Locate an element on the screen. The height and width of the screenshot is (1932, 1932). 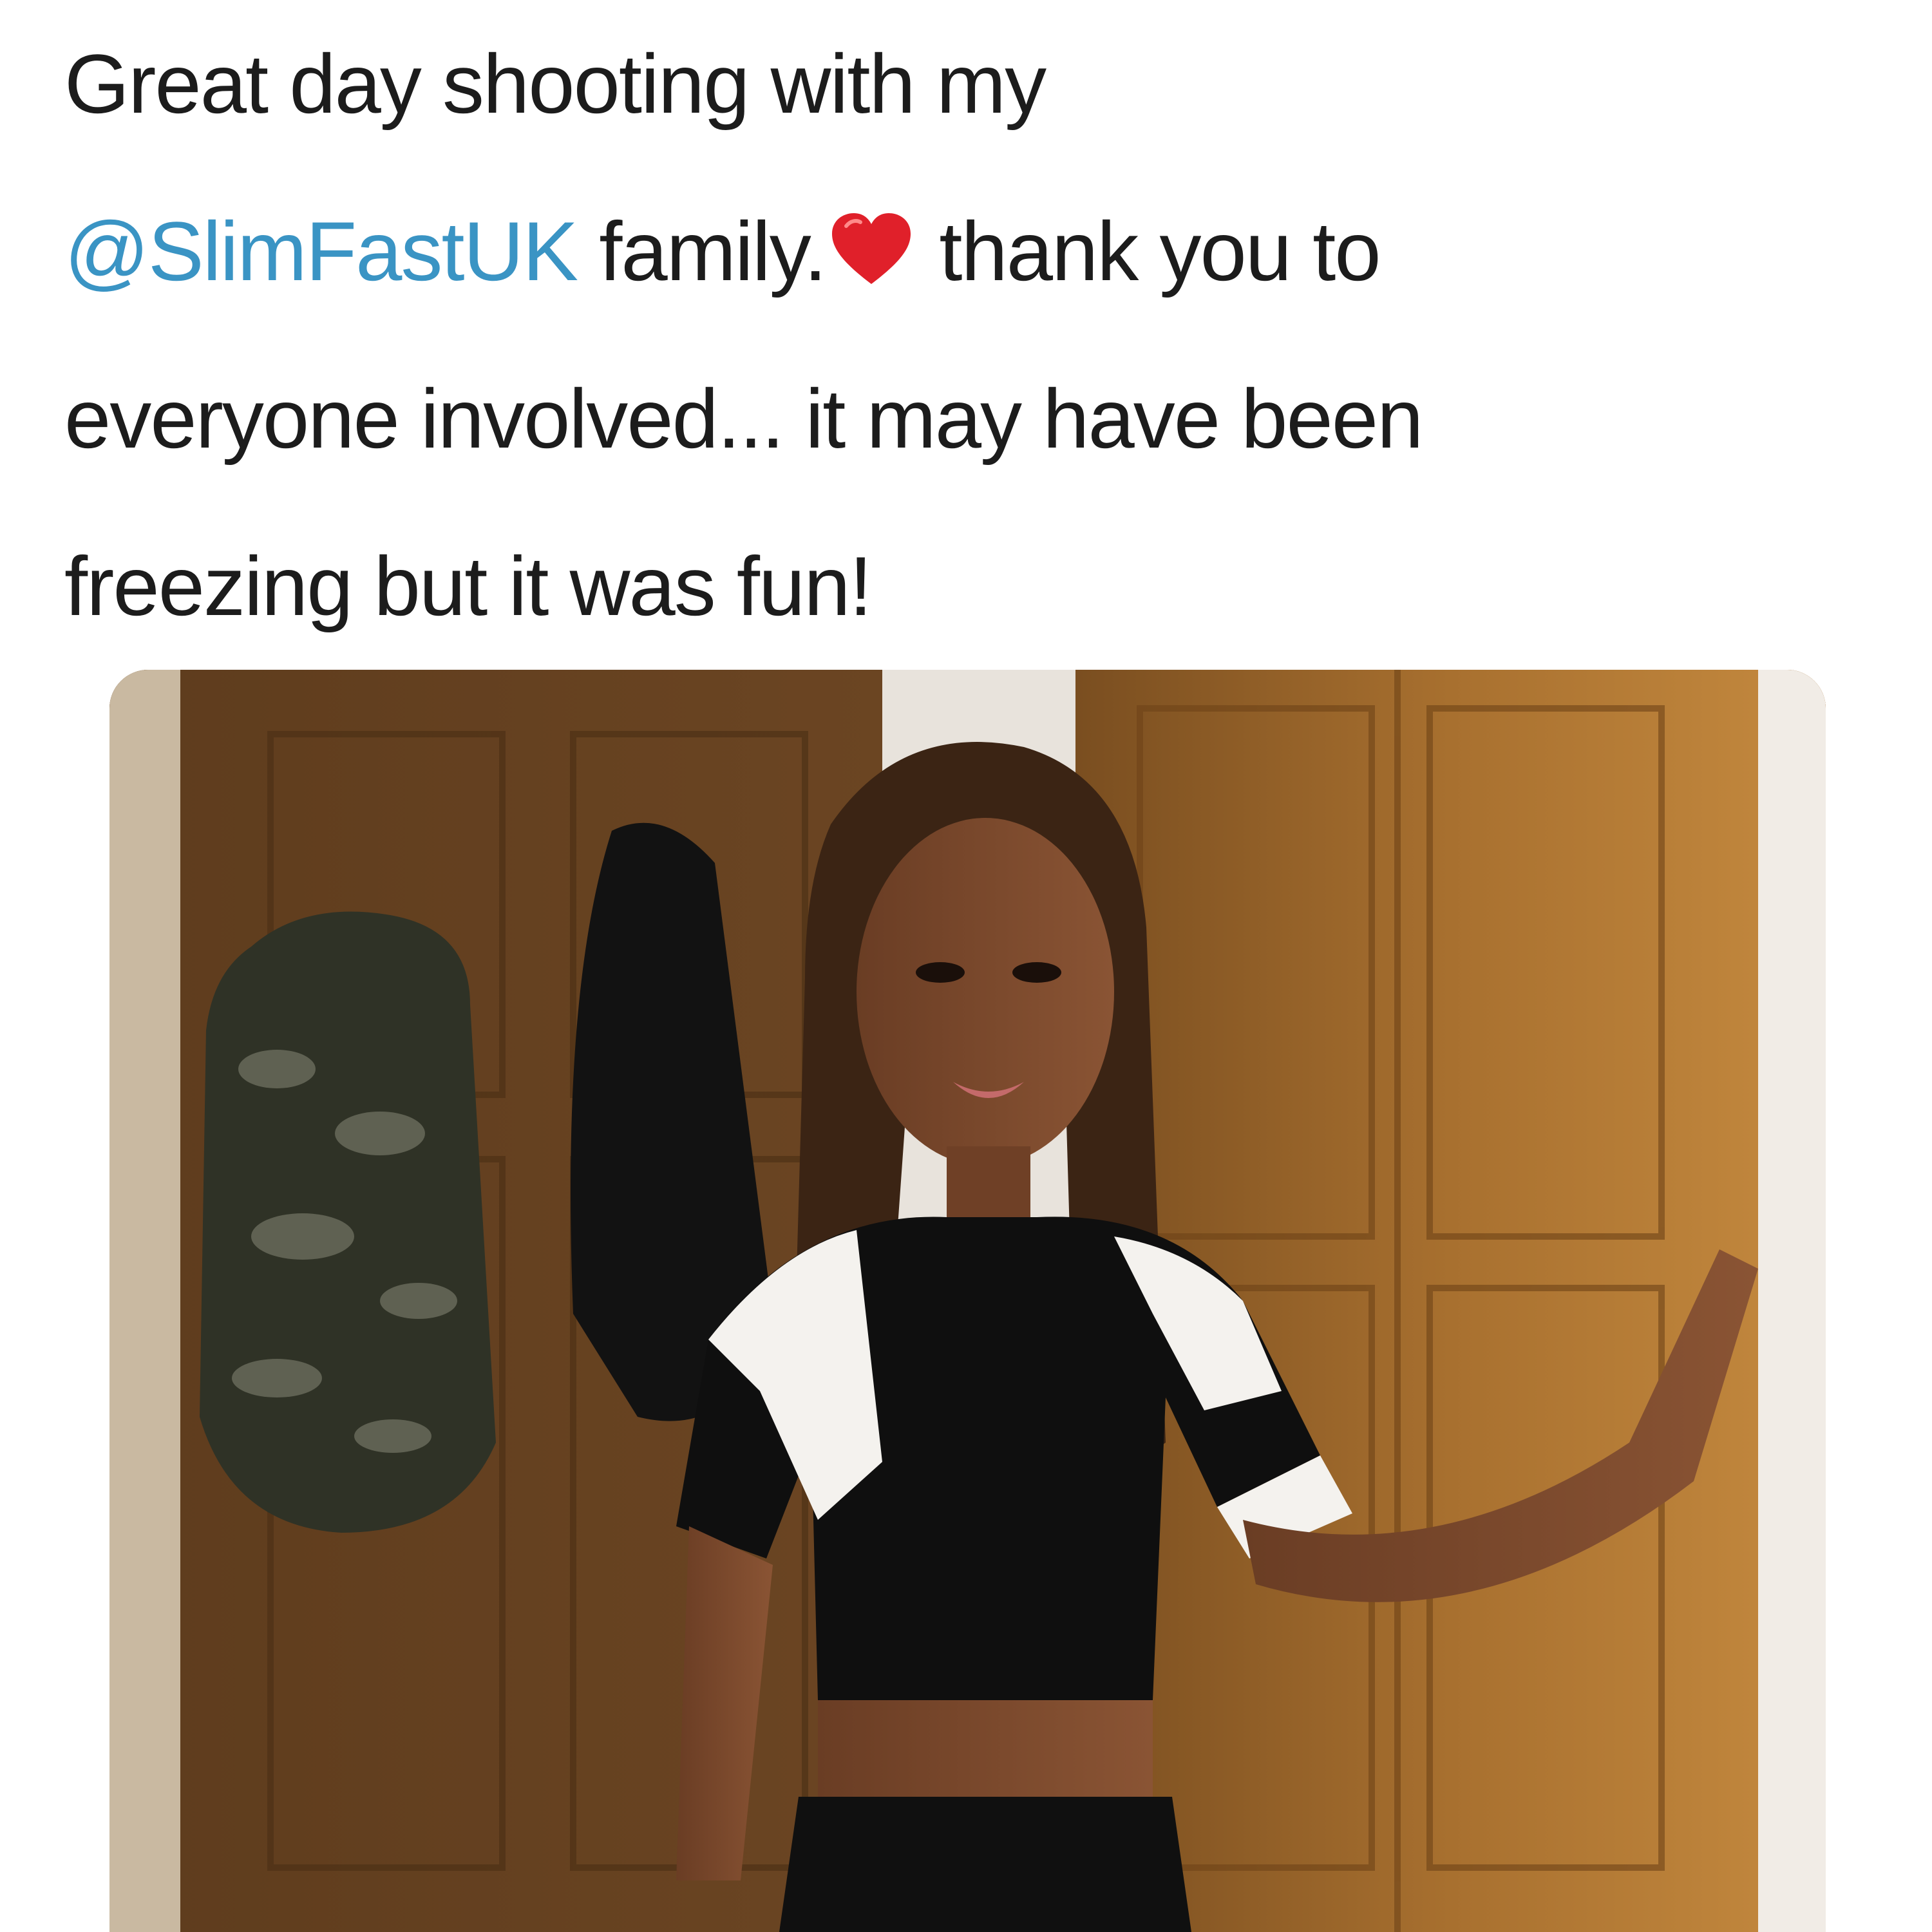
tweet-line-4: freezing but it was fun! is located at coordinates (468, 586).